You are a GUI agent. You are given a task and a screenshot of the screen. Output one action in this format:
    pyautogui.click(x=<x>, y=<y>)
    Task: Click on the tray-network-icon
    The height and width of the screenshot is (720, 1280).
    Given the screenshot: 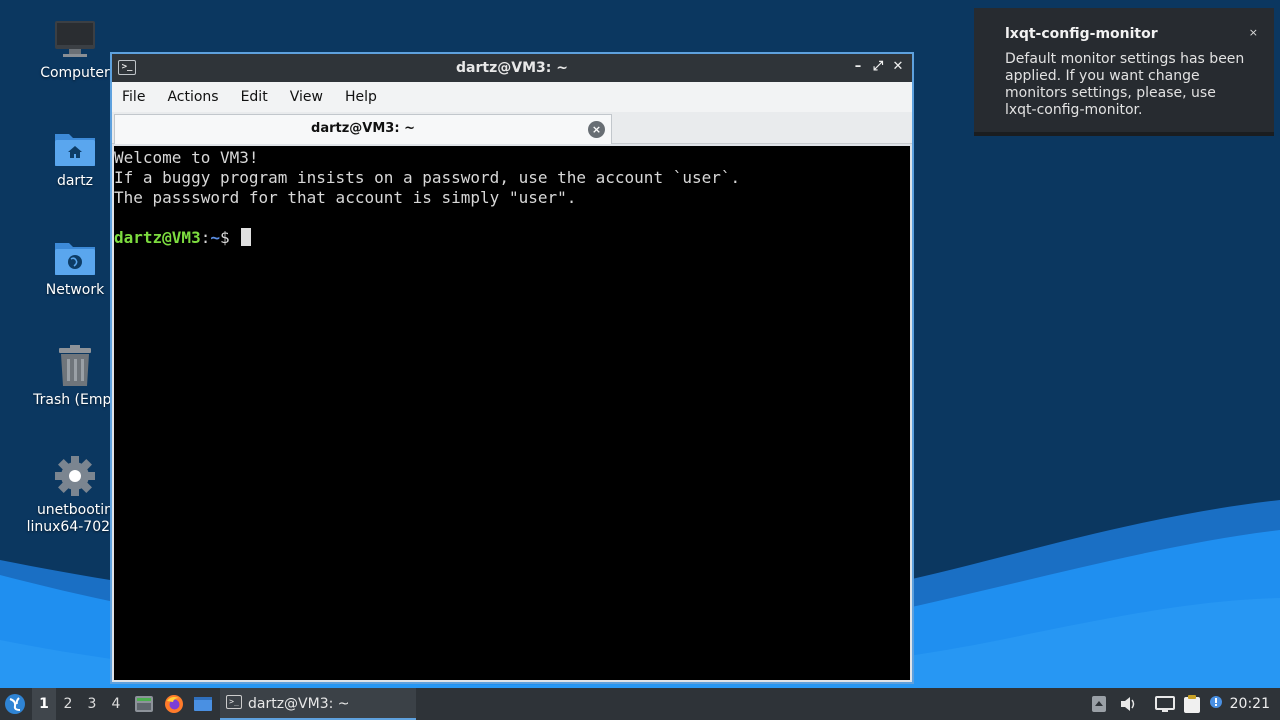 What is the action you would take?
    pyautogui.click(x=1166, y=704)
    